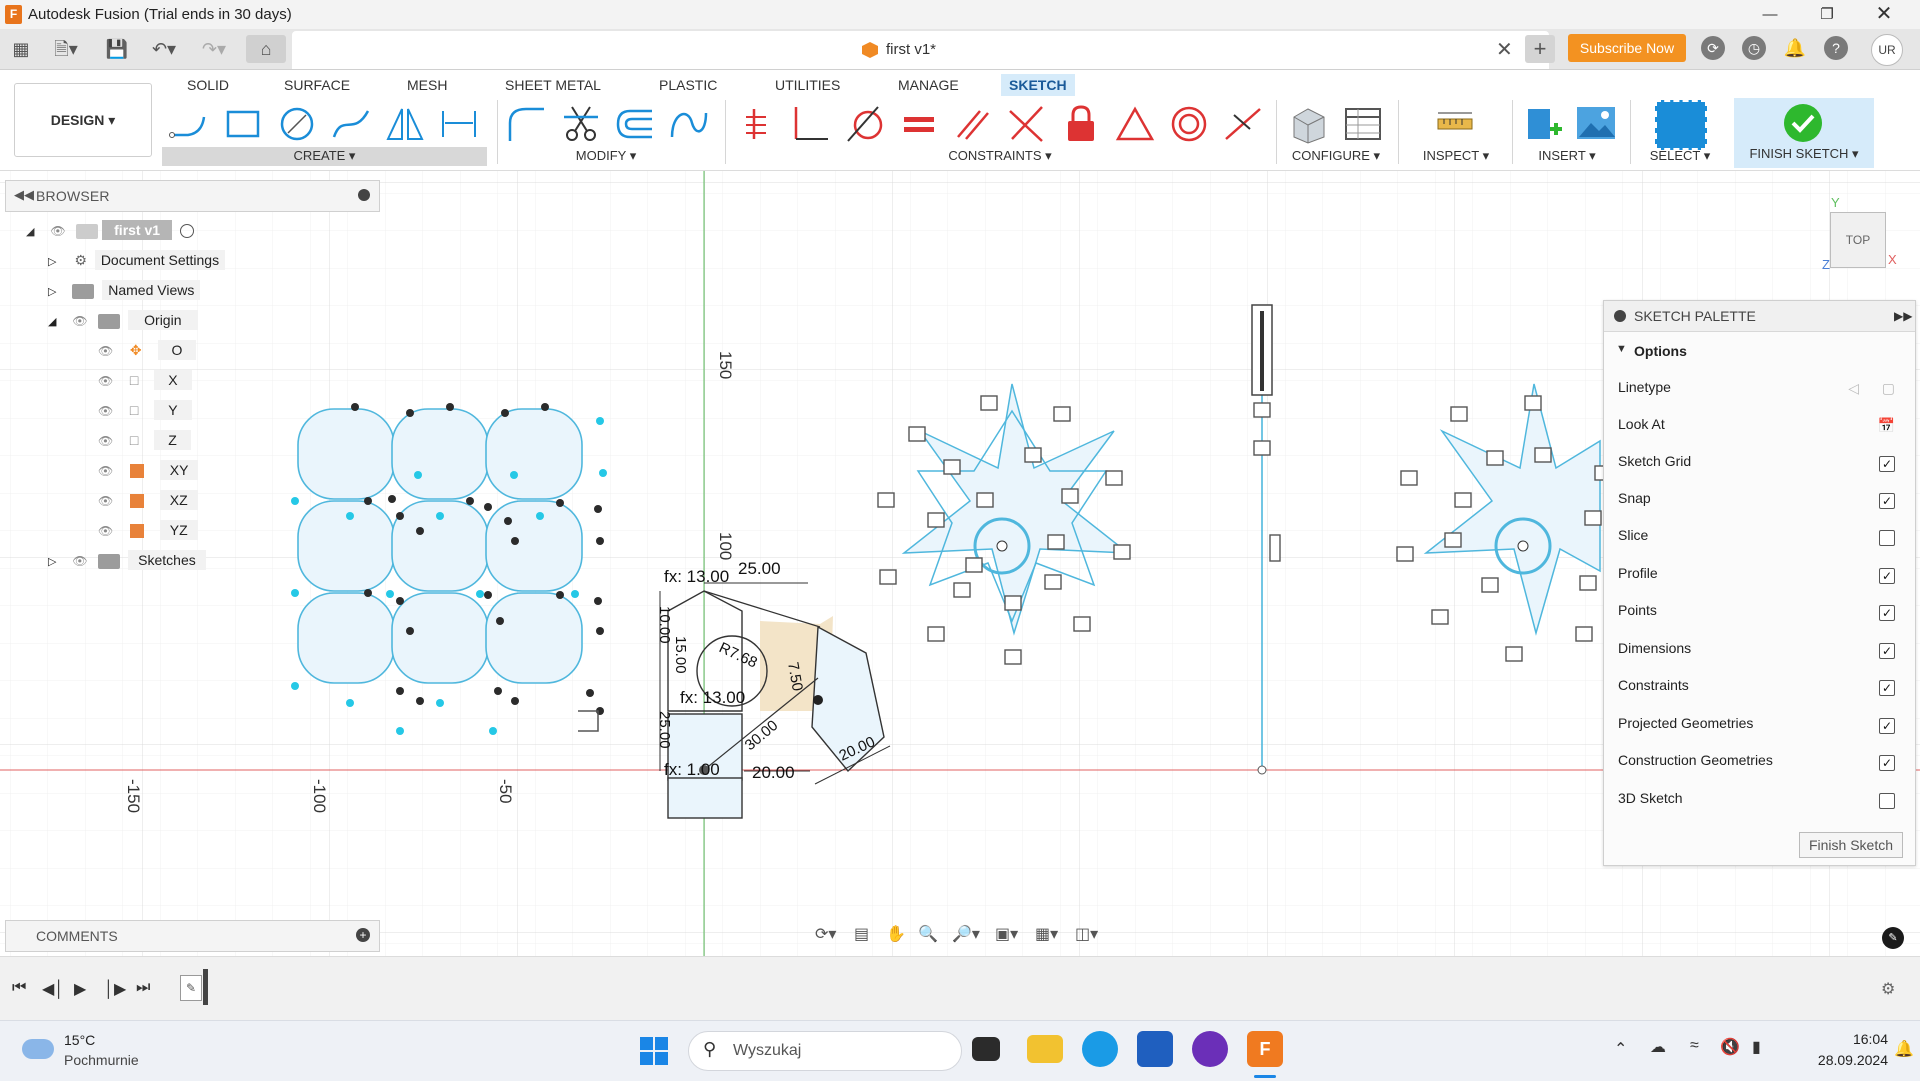  What do you see at coordinates (861, 934) in the screenshot?
I see `look-at-icon: ▤` at bounding box center [861, 934].